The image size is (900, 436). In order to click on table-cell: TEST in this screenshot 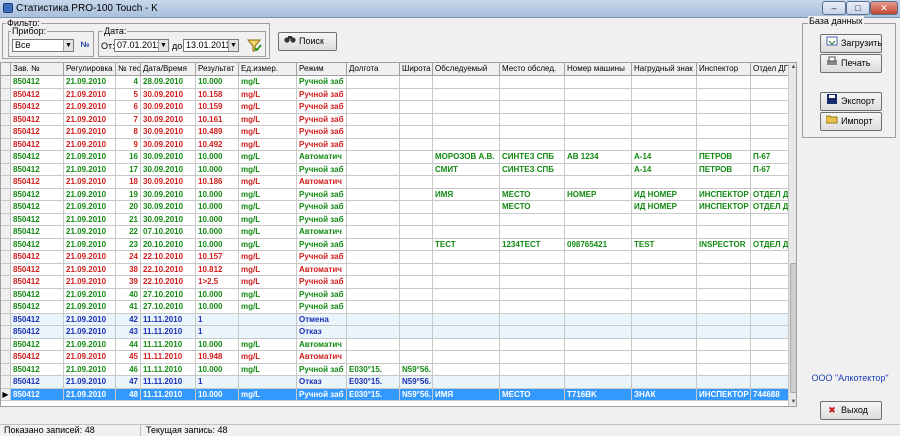, I will do `click(664, 244)`.